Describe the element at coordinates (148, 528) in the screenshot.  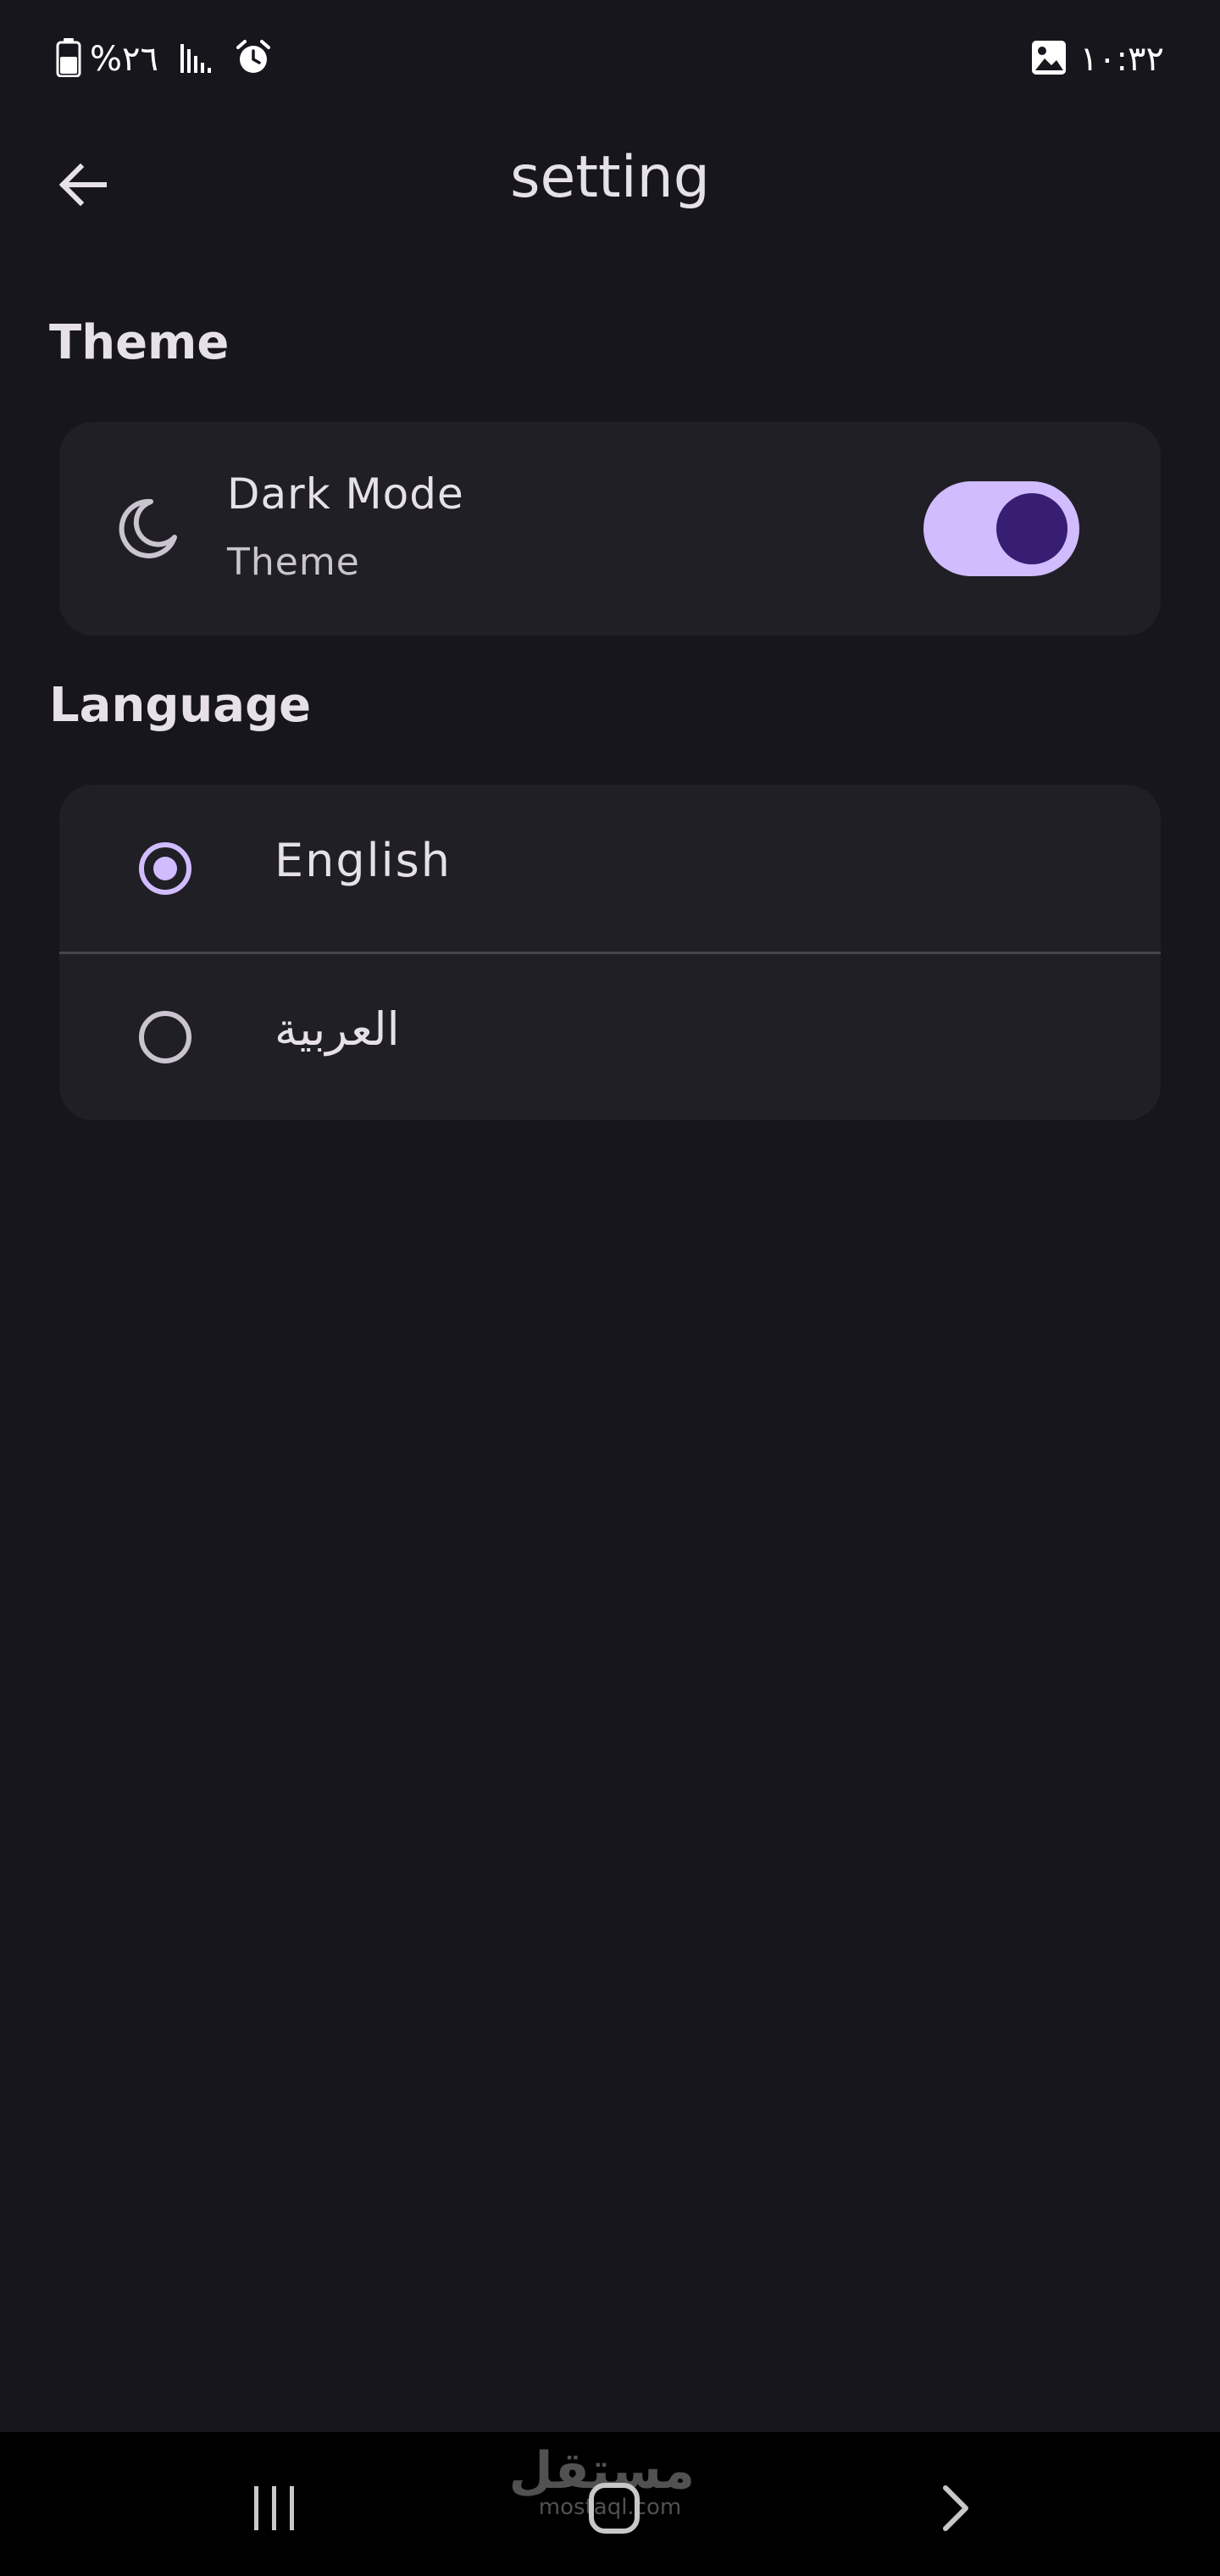
I see `moon-icon` at that location.